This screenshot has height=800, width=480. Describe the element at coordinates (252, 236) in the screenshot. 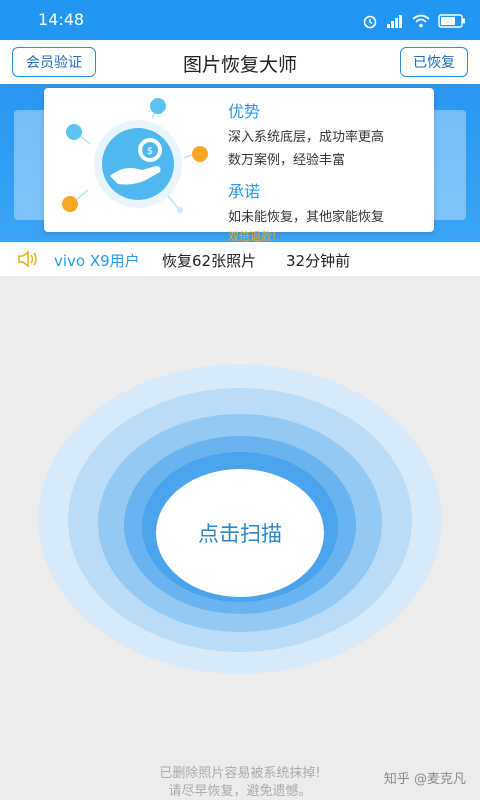

I see `promise-highlight: 双倍退款!` at that location.